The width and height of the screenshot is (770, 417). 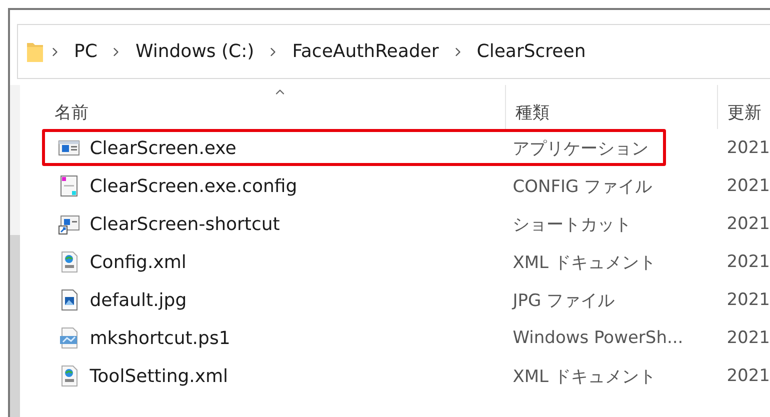 I want to click on folder-icon, so click(x=35, y=51).